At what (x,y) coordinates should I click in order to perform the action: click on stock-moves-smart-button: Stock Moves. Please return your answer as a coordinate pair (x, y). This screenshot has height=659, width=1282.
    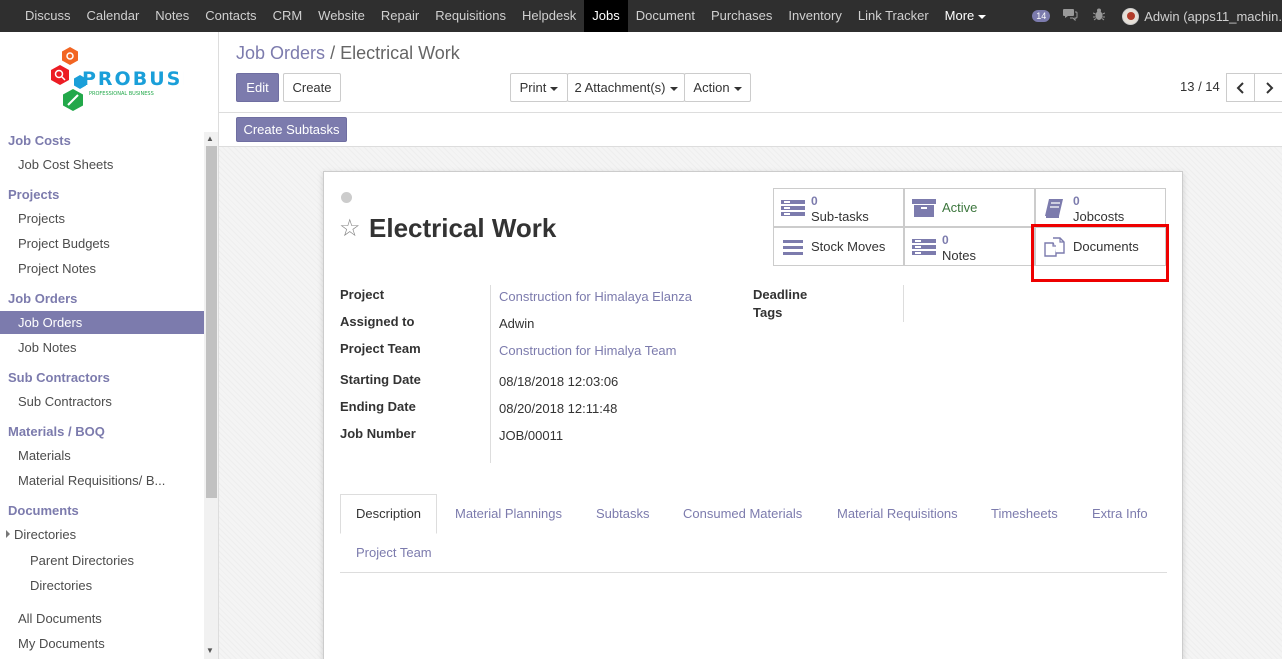
    Looking at the image, I should click on (838, 246).